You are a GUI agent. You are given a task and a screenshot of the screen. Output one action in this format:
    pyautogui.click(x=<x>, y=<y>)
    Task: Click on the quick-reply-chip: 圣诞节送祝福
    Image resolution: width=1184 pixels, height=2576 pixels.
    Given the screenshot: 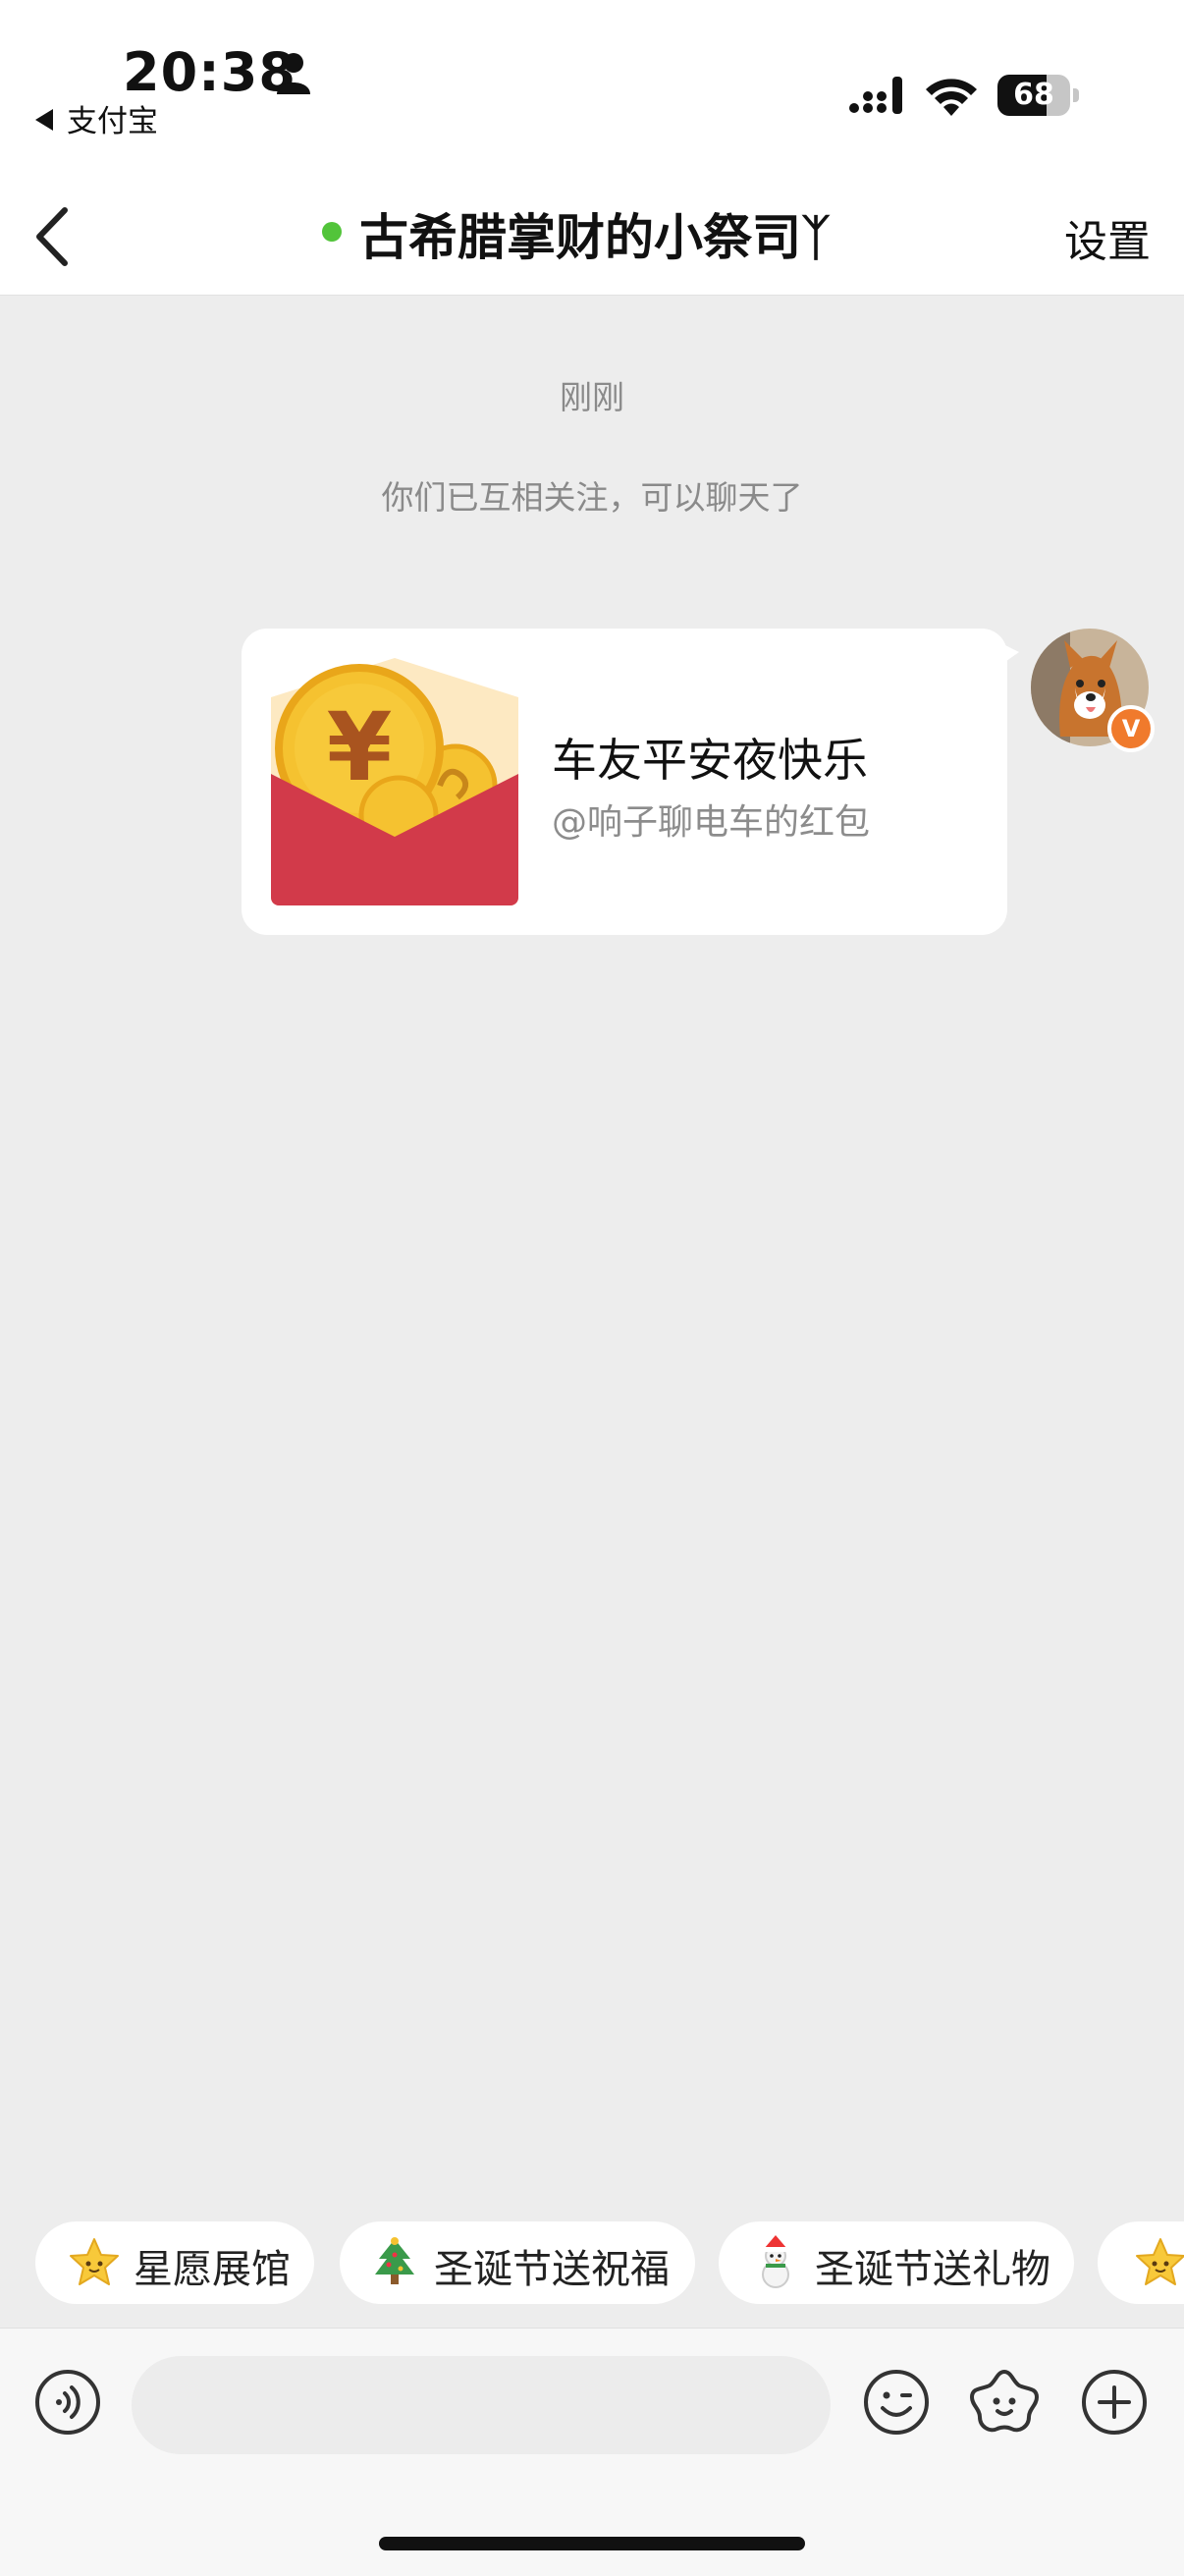 What is the action you would take?
    pyautogui.click(x=517, y=2262)
    